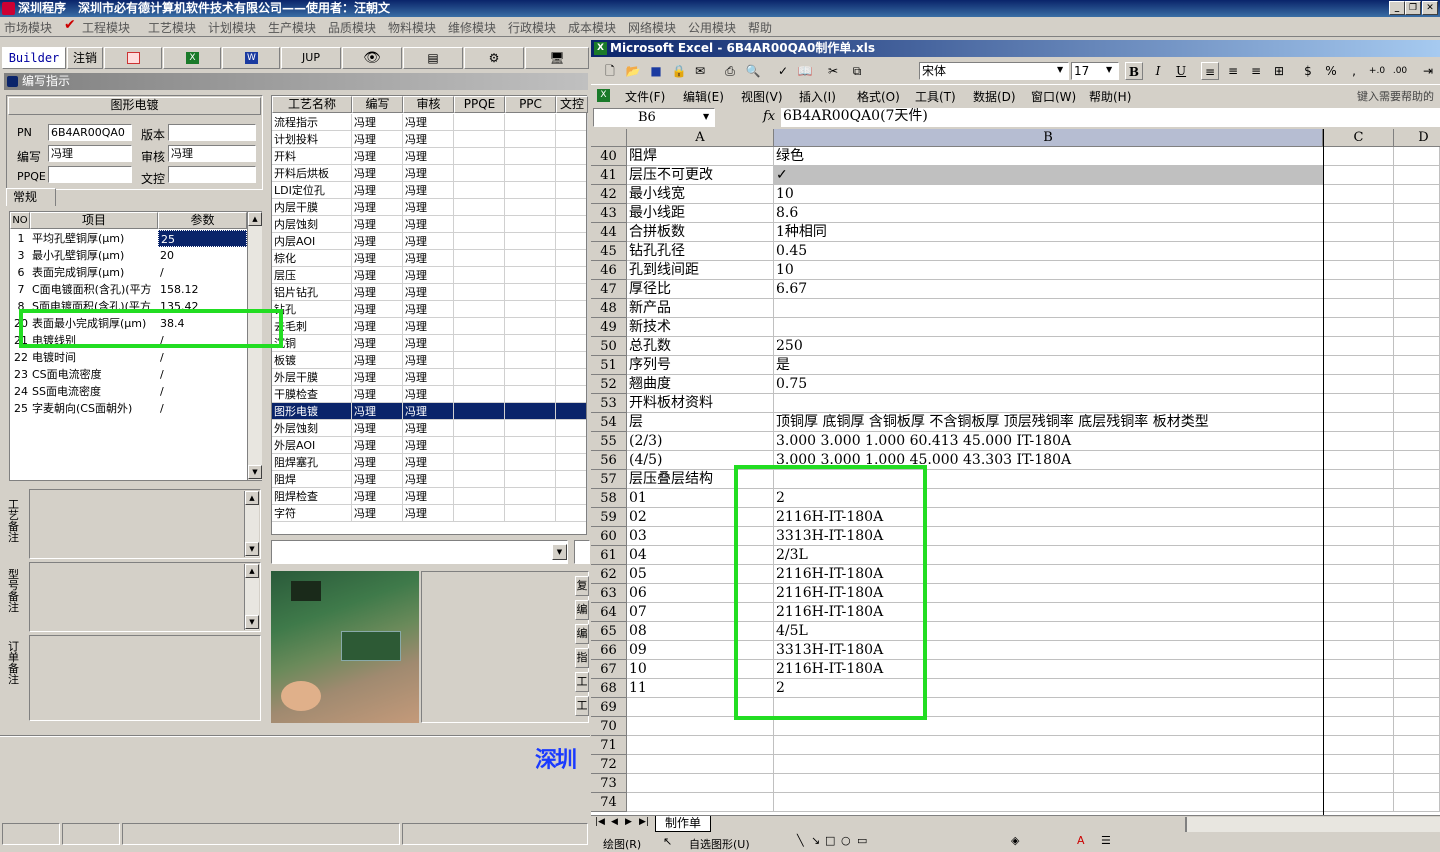 This screenshot has width=1440, height=852. I want to click on cell-a: 最小线宽, so click(700, 194).